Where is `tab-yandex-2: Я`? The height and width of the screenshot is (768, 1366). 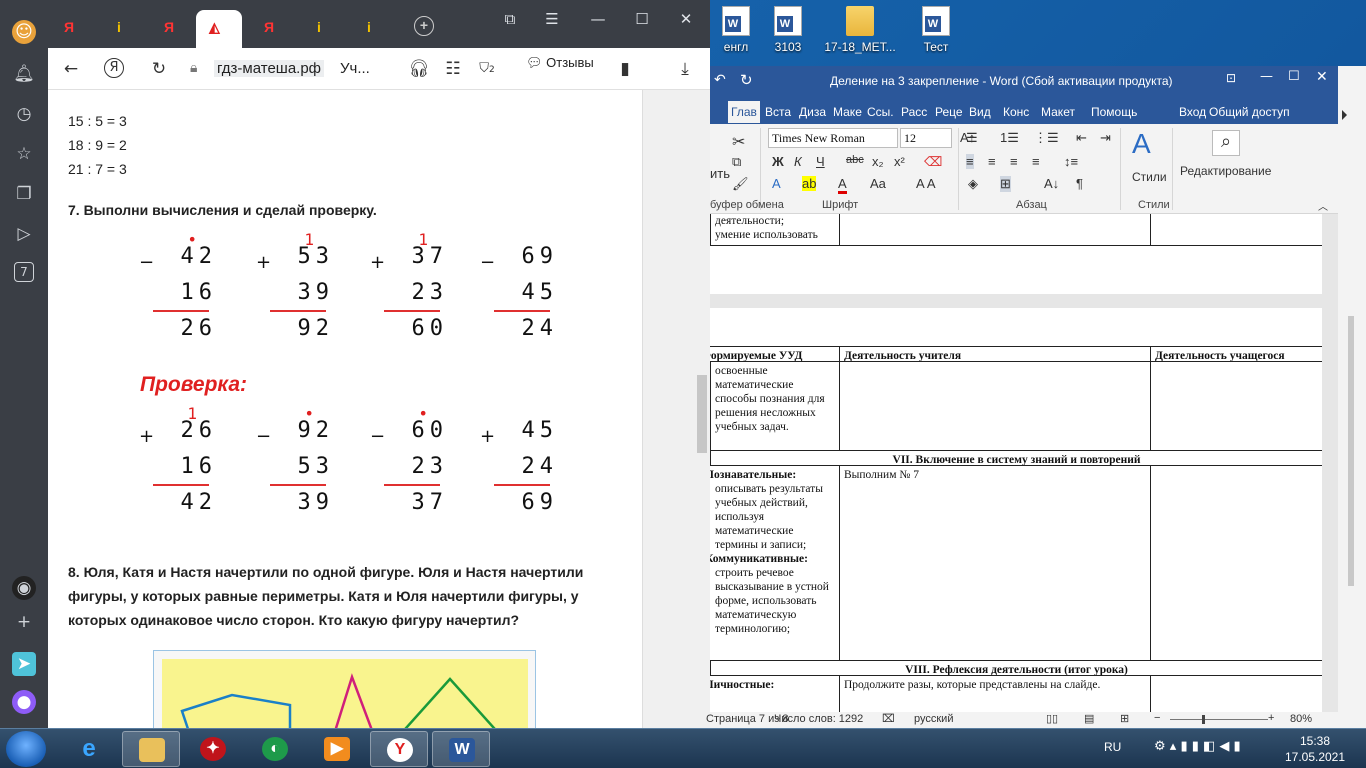
tab-yandex-2: Я is located at coordinates (169, 27).